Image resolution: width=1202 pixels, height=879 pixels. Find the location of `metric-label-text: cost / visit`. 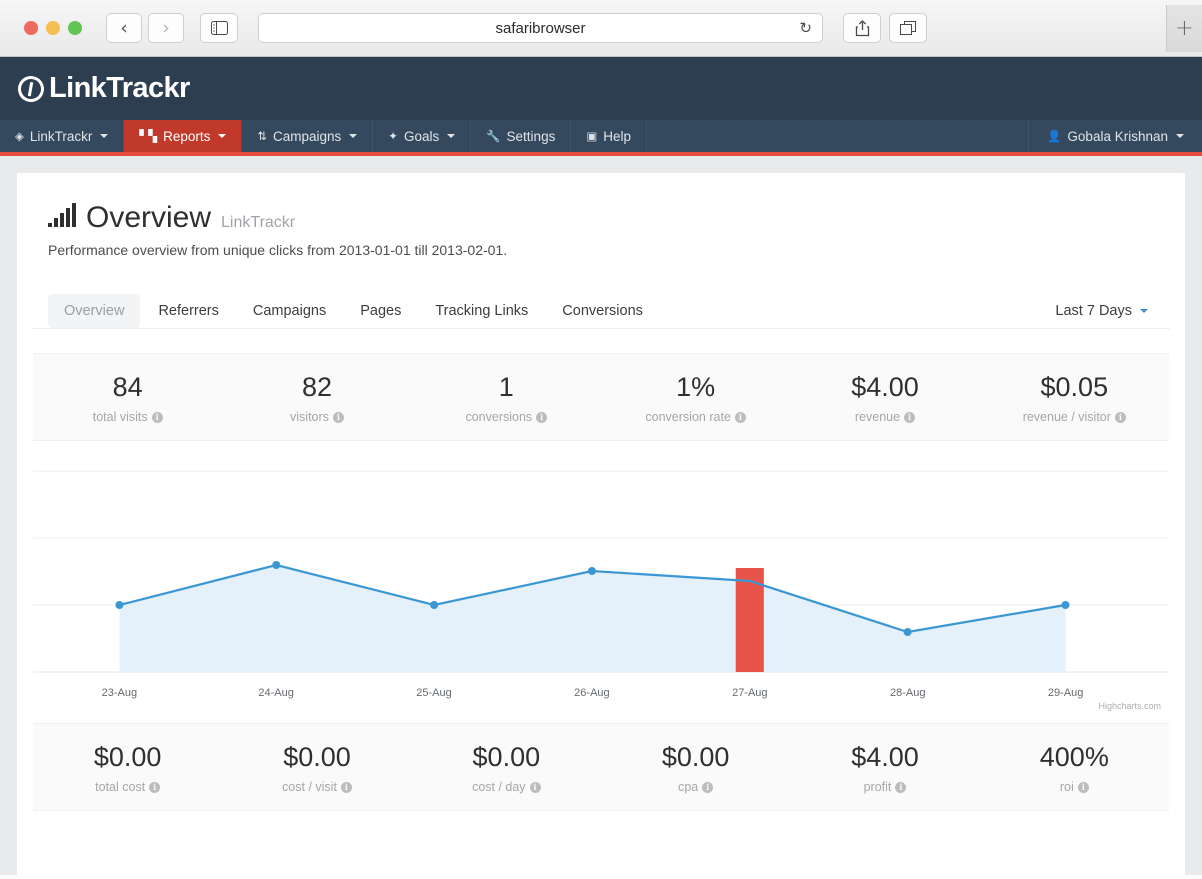

metric-label-text: cost / visit is located at coordinates (309, 787).